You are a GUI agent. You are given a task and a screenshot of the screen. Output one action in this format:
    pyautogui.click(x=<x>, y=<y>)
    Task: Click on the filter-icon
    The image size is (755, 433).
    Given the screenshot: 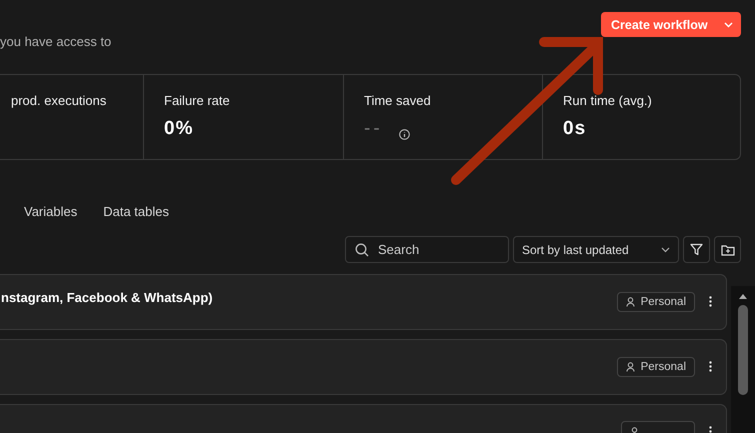 What is the action you would take?
    pyautogui.click(x=696, y=249)
    